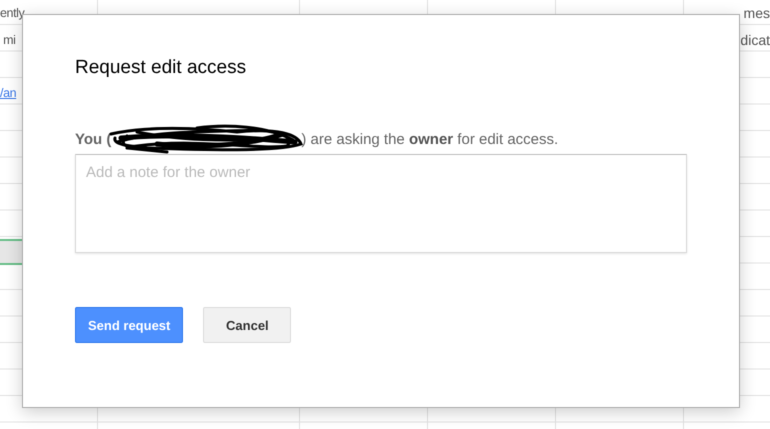 The width and height of the screenshot is (770, 429). What do you see at coordinates (12, 13) in the screenshot?
I see `cell-text: ently` at bounding box center [12, 13].